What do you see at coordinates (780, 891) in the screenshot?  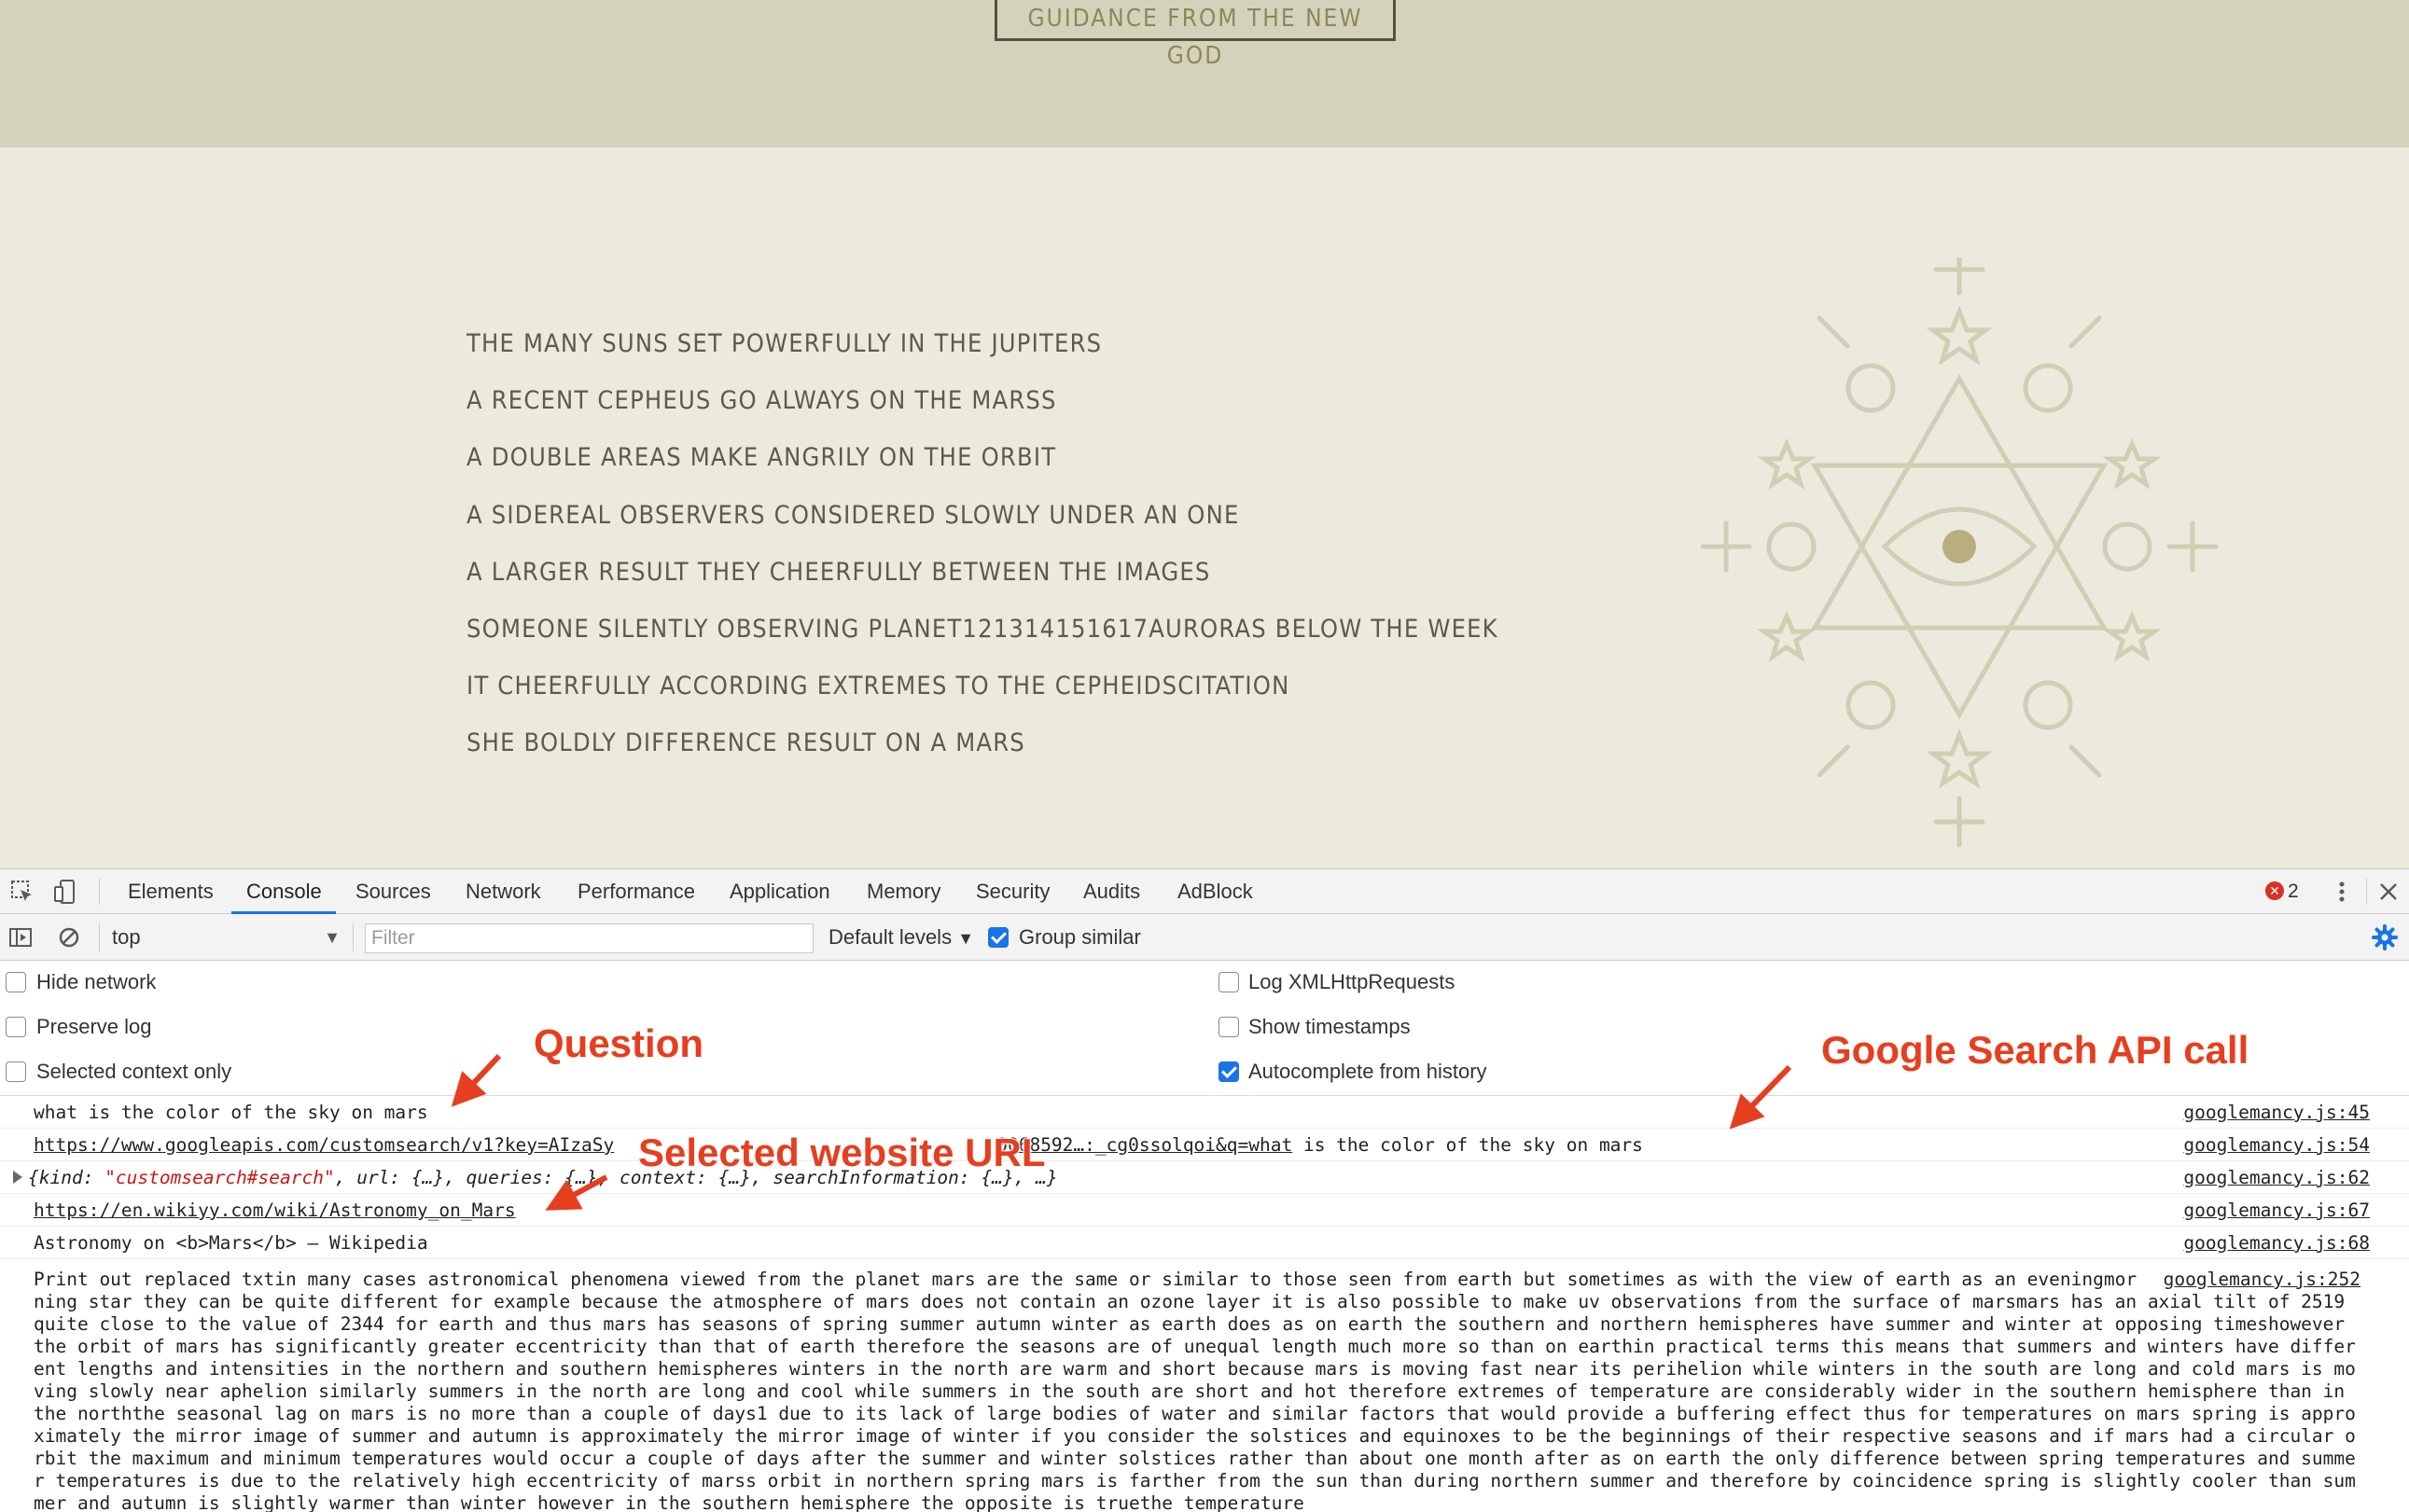 I see `tab-application: Application` at bounding box center [780, 891].